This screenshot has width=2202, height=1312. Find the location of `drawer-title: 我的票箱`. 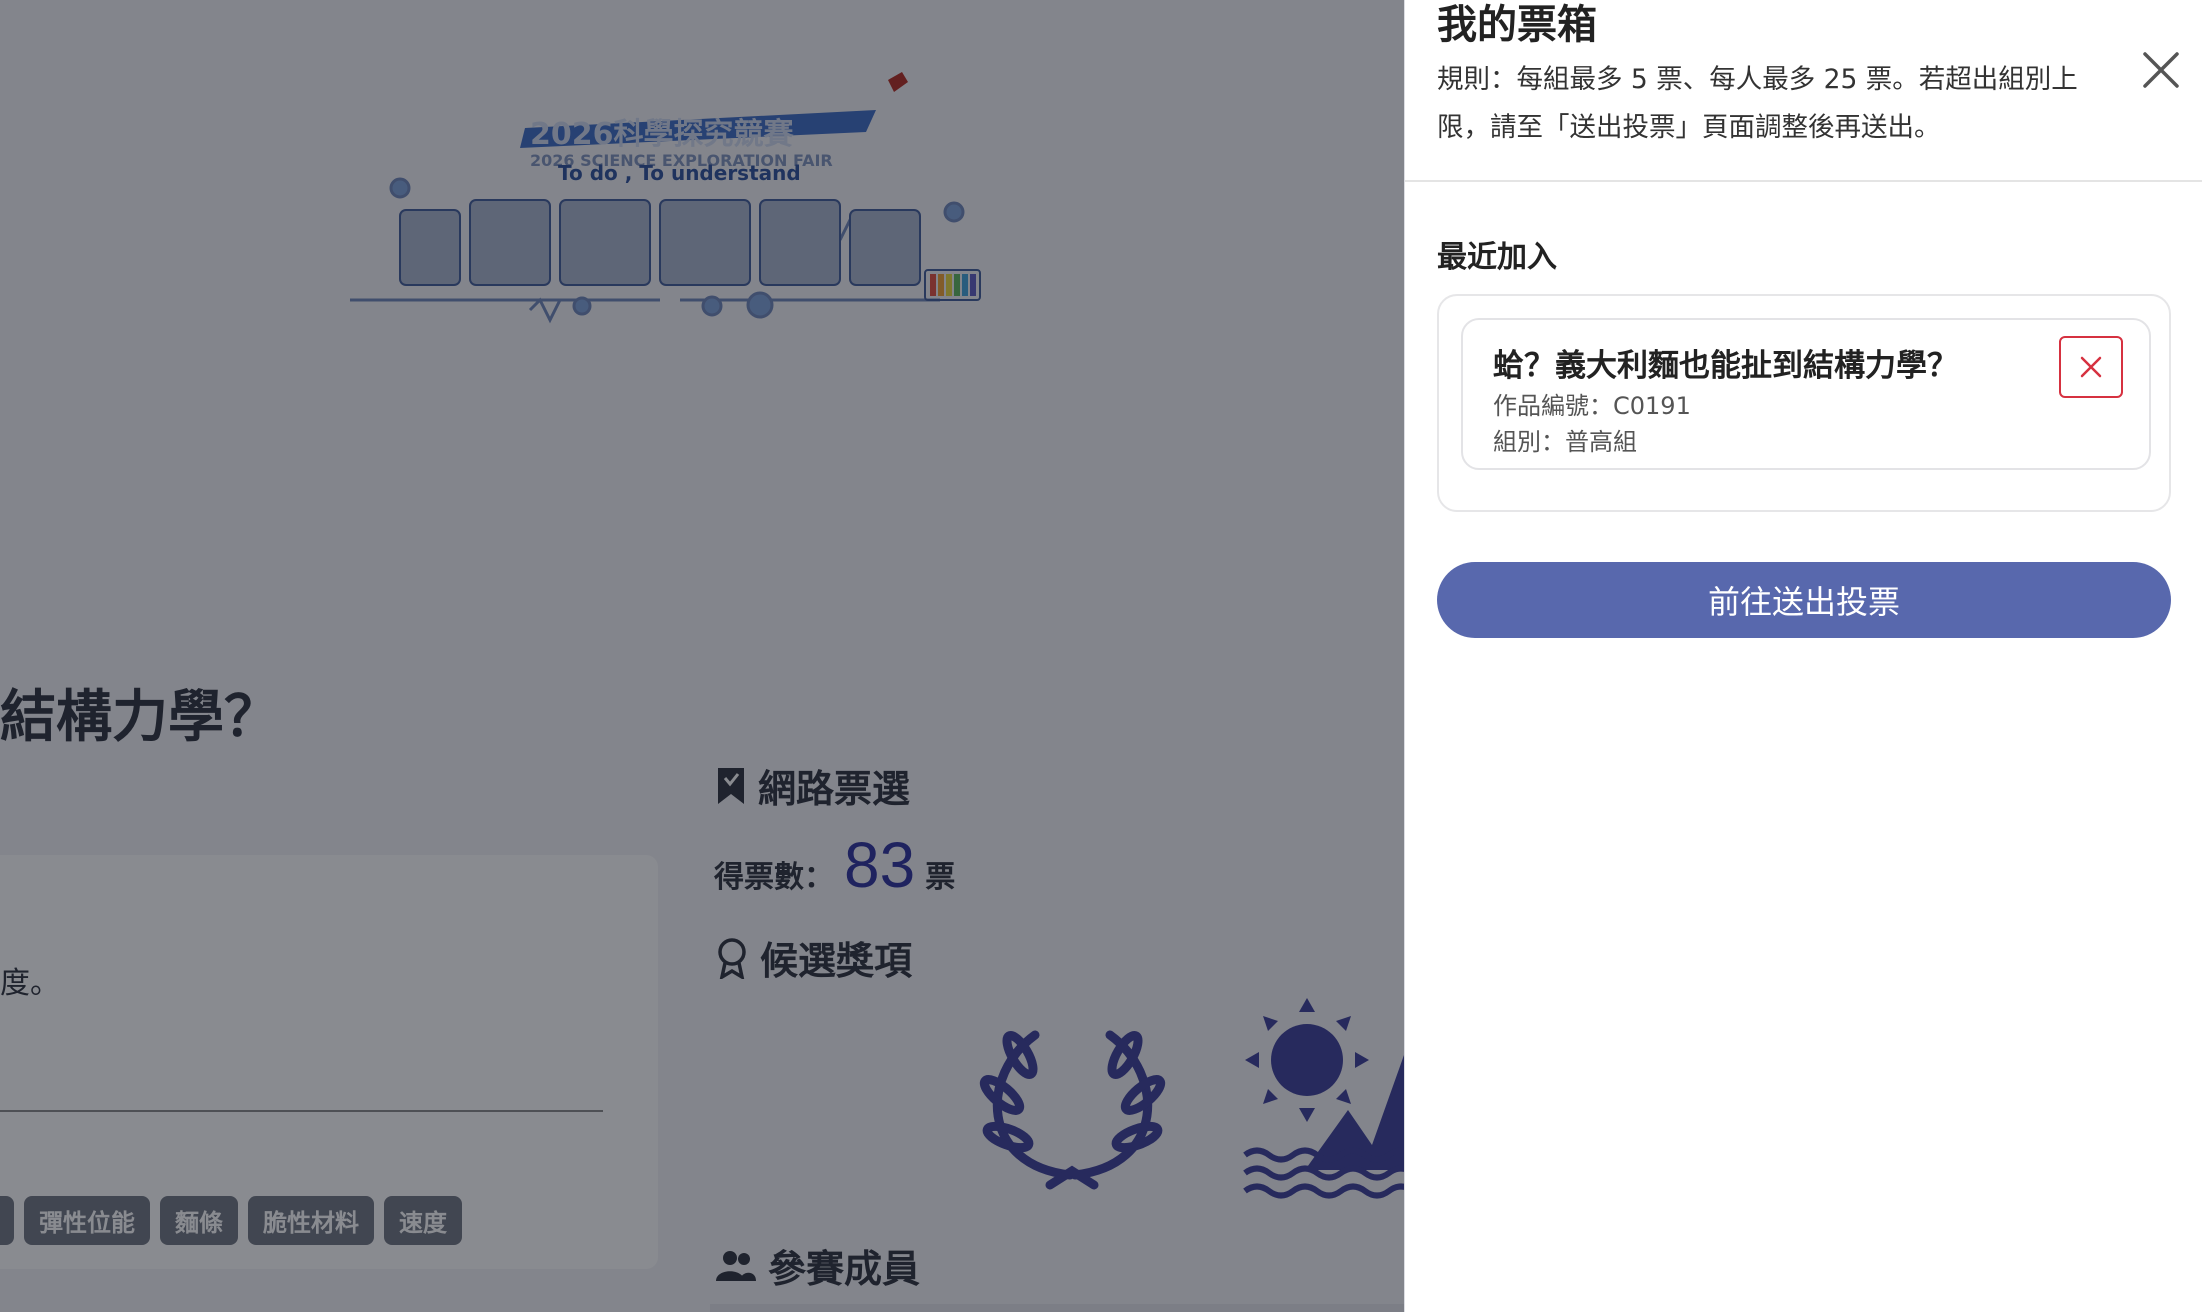

drawer-title: 我的票箱 is located at coordinates (1517, 25).